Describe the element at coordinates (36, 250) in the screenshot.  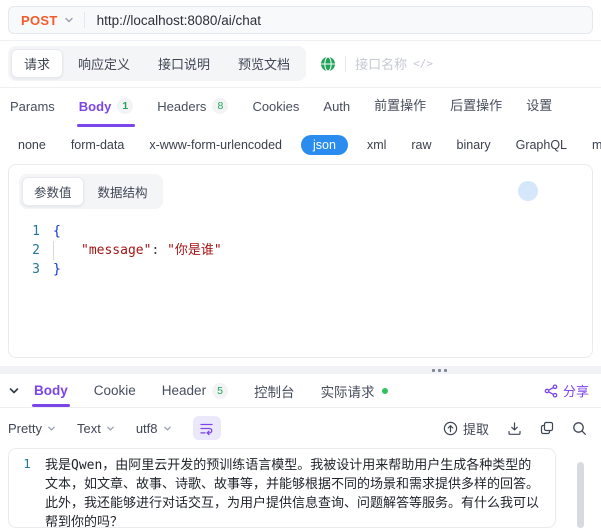
I see `line-number: 2` at that location.